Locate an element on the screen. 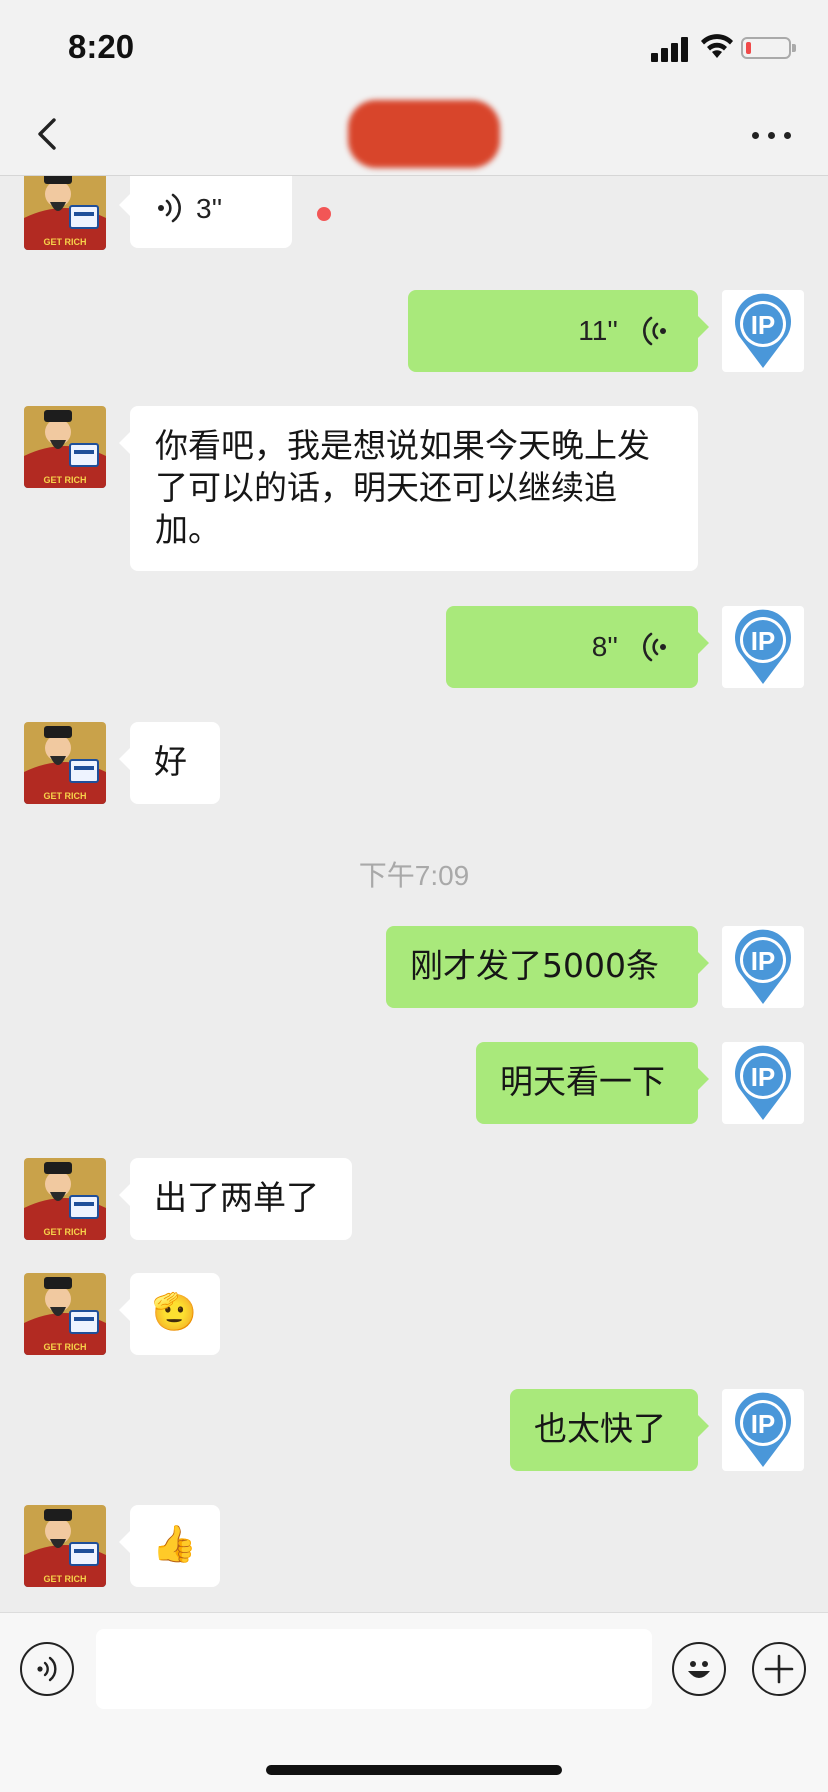 Image resolution: width=828 pixels, height=1792 pixels. text-message: 明天看一下 is located at coordinates (592, 1083).